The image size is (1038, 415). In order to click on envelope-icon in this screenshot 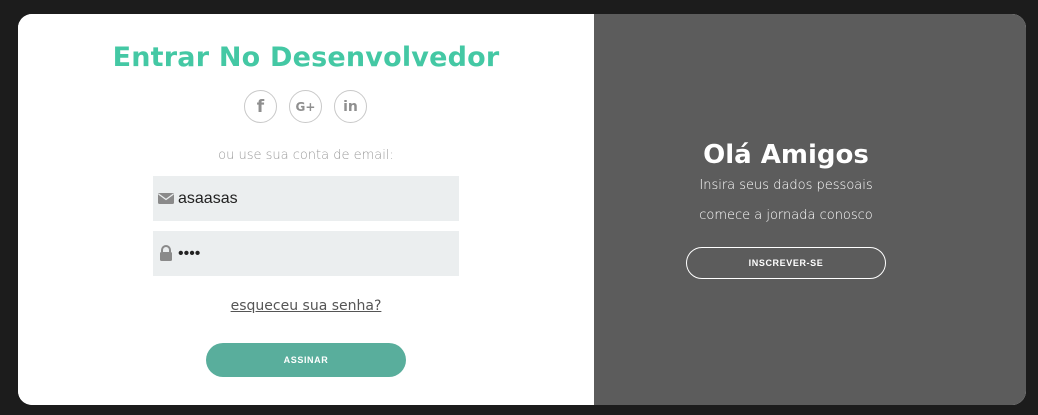, I will do `click(166, 198)`.